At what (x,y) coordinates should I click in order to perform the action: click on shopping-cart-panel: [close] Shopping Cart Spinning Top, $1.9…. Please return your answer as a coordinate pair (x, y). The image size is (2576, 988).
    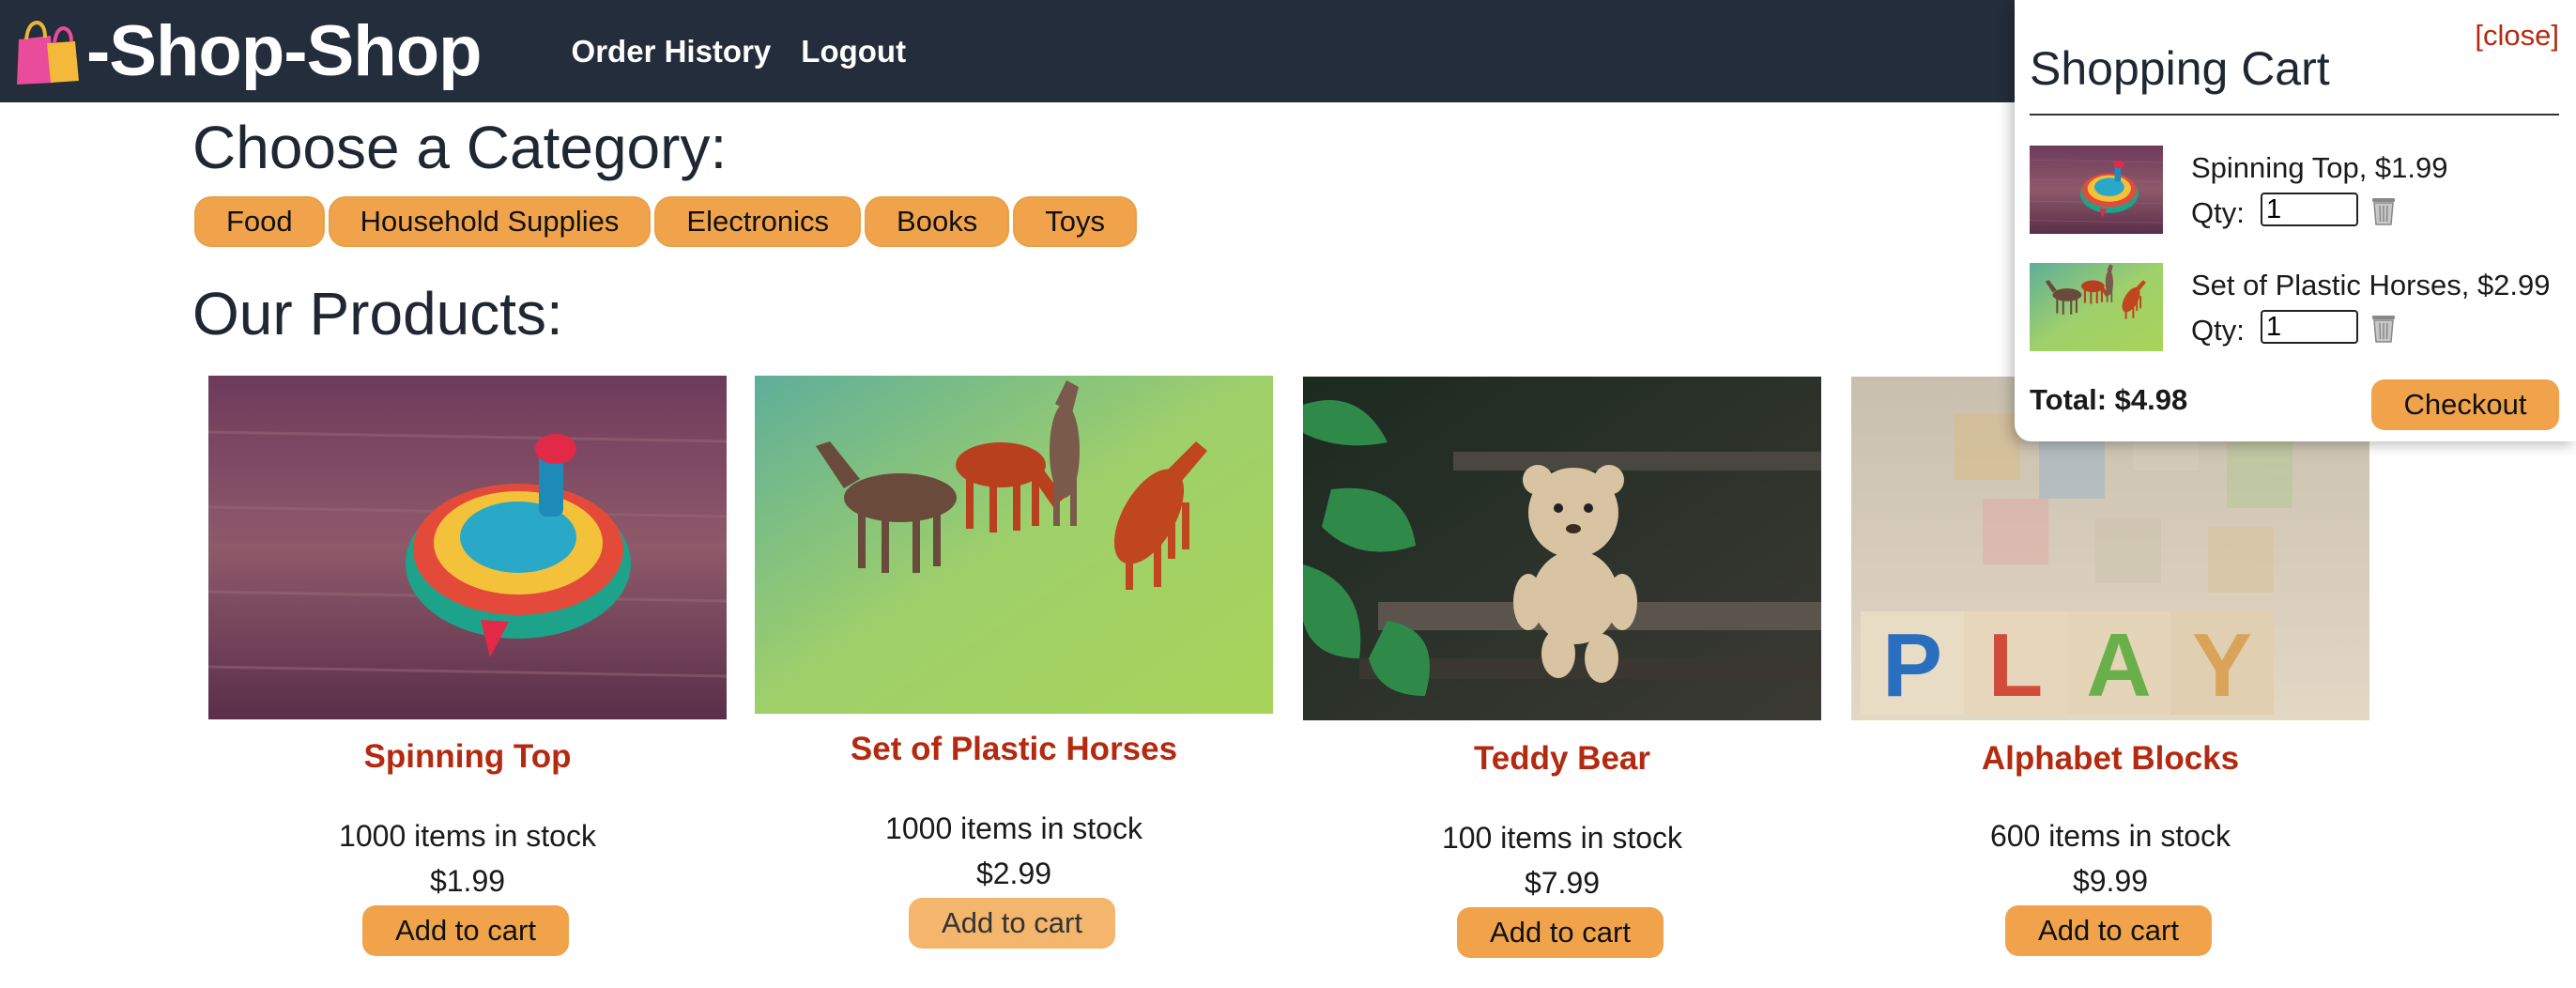
    Looking at the image, I should click on (2295, 220).